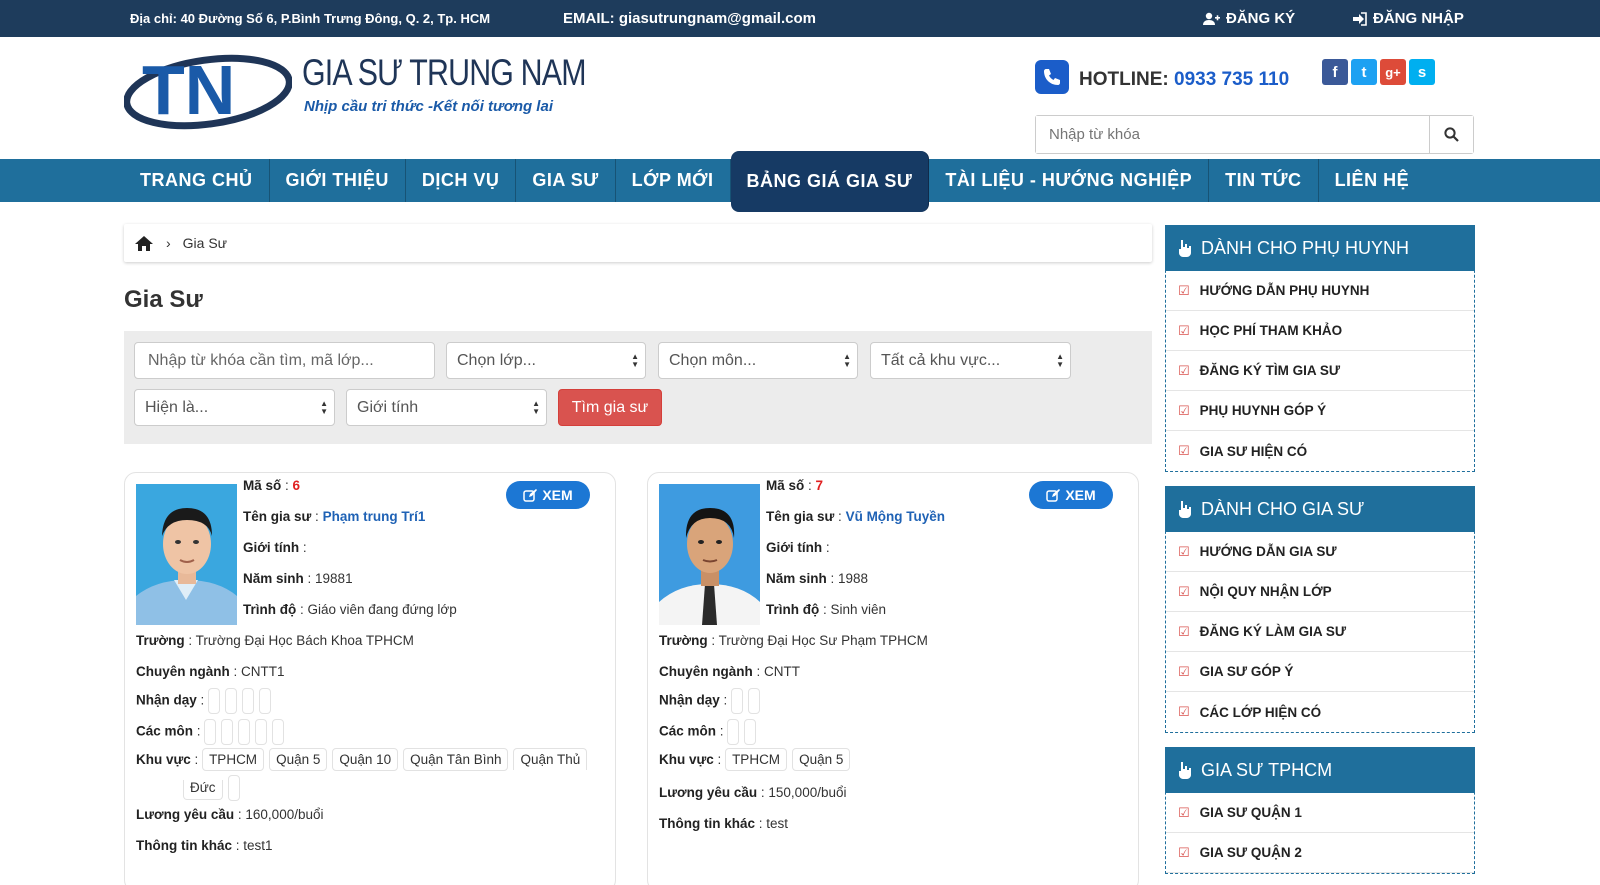 The image size is (1600, 885). What do you see at coordinates (1268, 551) in the screenshot?
I see `sidebar-item-label: HƯỚNG DẪN GIA SƯ` at bounding box center [1268, 551].